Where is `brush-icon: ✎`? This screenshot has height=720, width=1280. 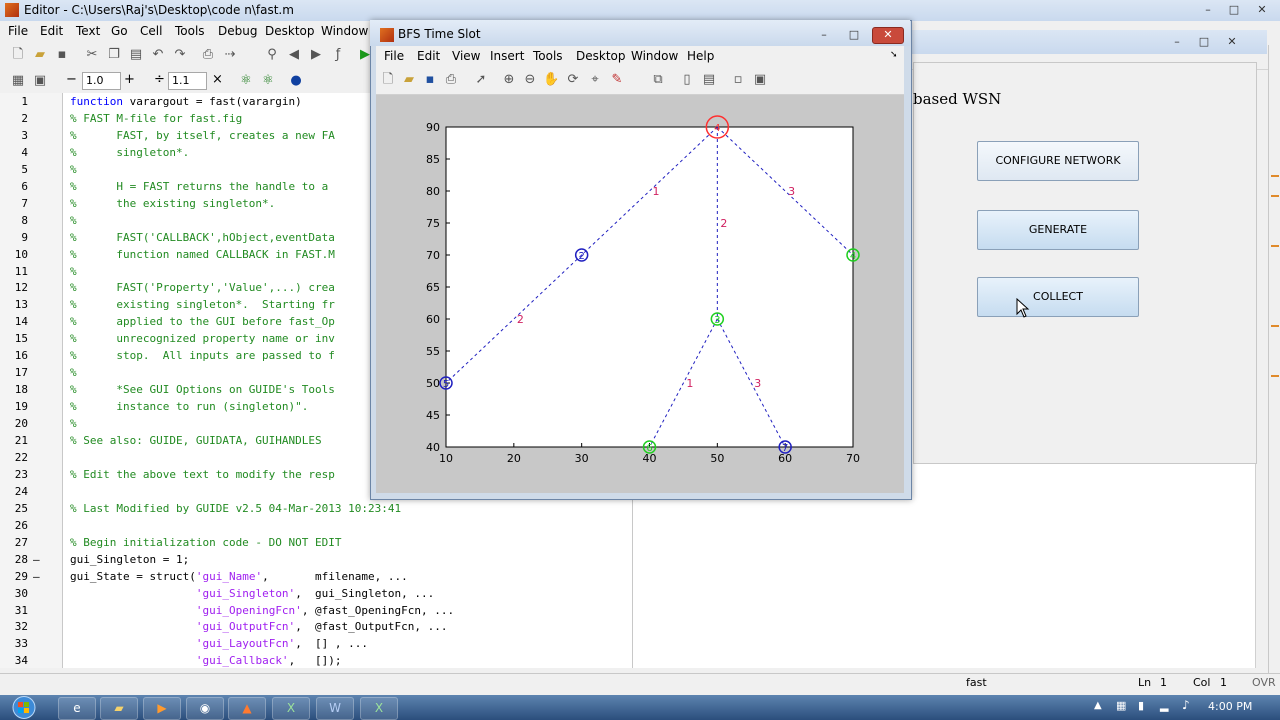
brush-icon: ✎ is located at coordinates (617, 80).